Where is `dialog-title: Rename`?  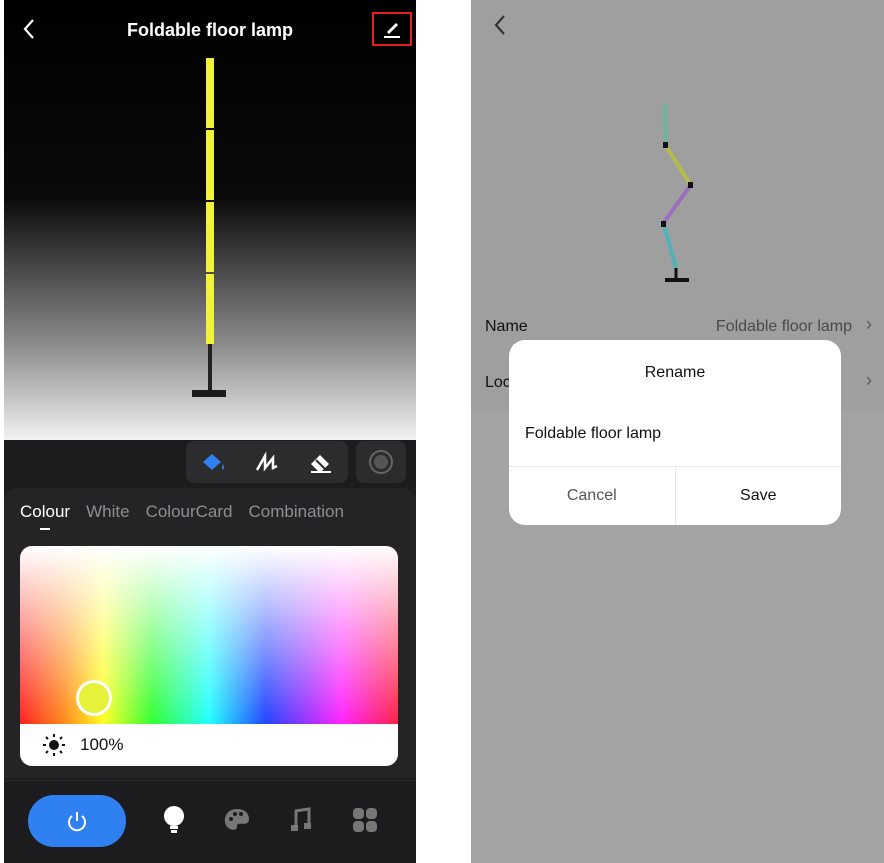 dialog-title: Rename is located at coordinates (675, 372).